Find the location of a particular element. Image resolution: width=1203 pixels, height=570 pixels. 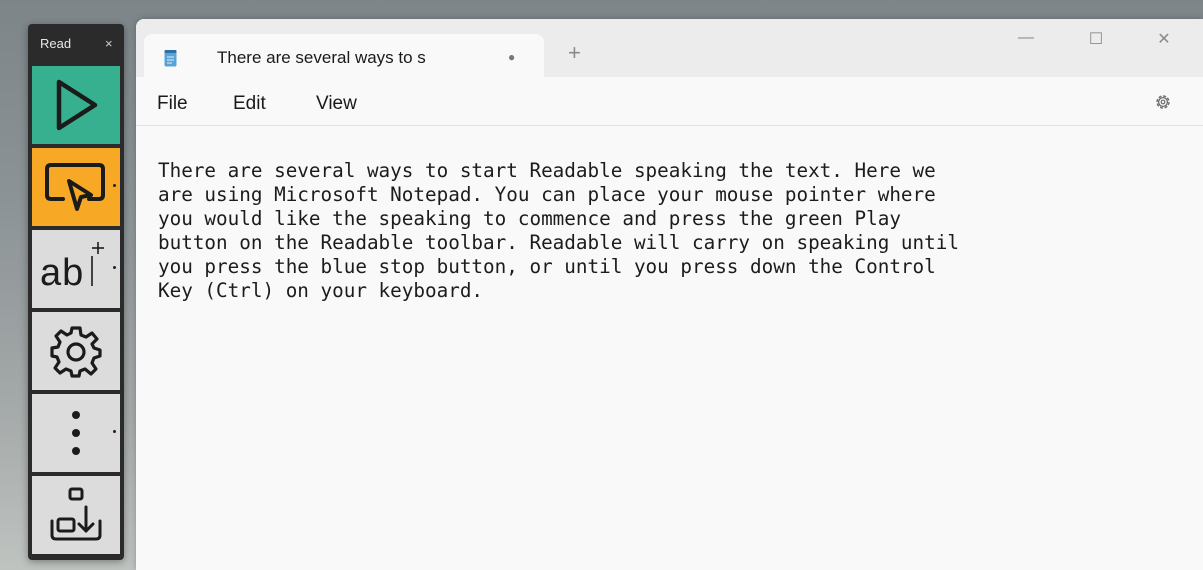

readable-toolbar: Read × ab is located at coordinates (76, 292).